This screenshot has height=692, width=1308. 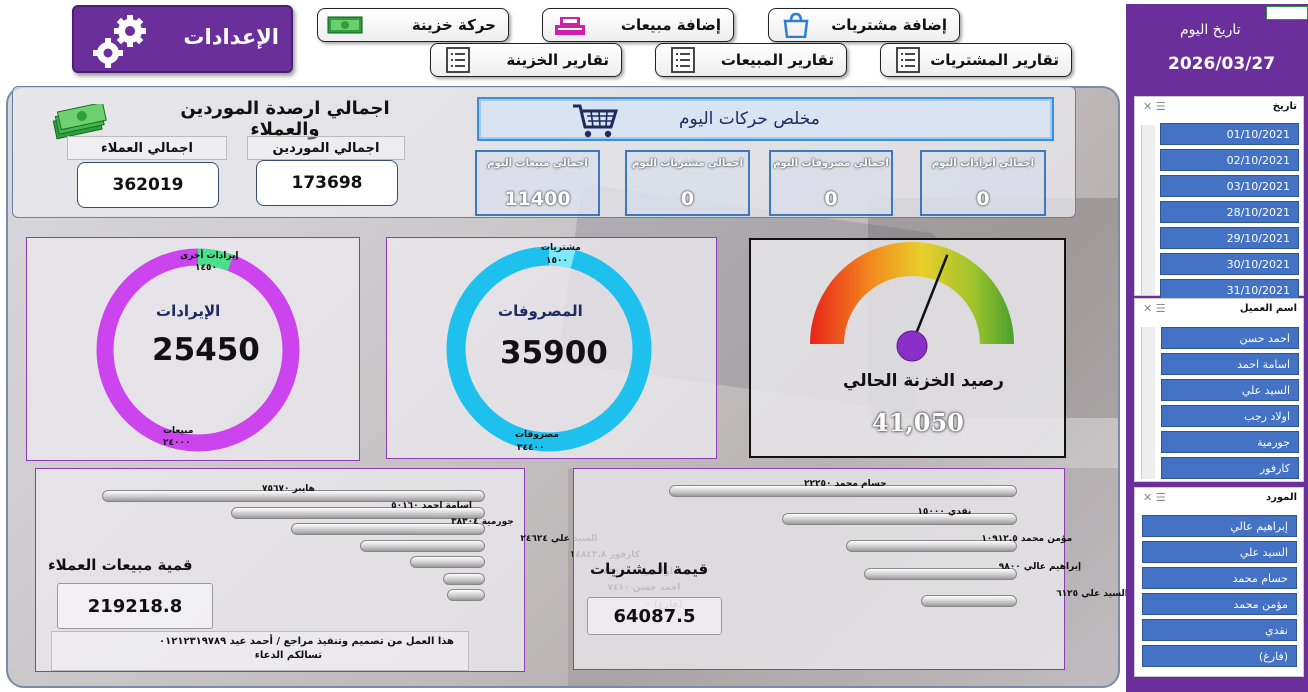 What do you see at coordinates (206, 350) in the screenshot?
I see `revenue-total: 25450` at bounding box center [206, 350].